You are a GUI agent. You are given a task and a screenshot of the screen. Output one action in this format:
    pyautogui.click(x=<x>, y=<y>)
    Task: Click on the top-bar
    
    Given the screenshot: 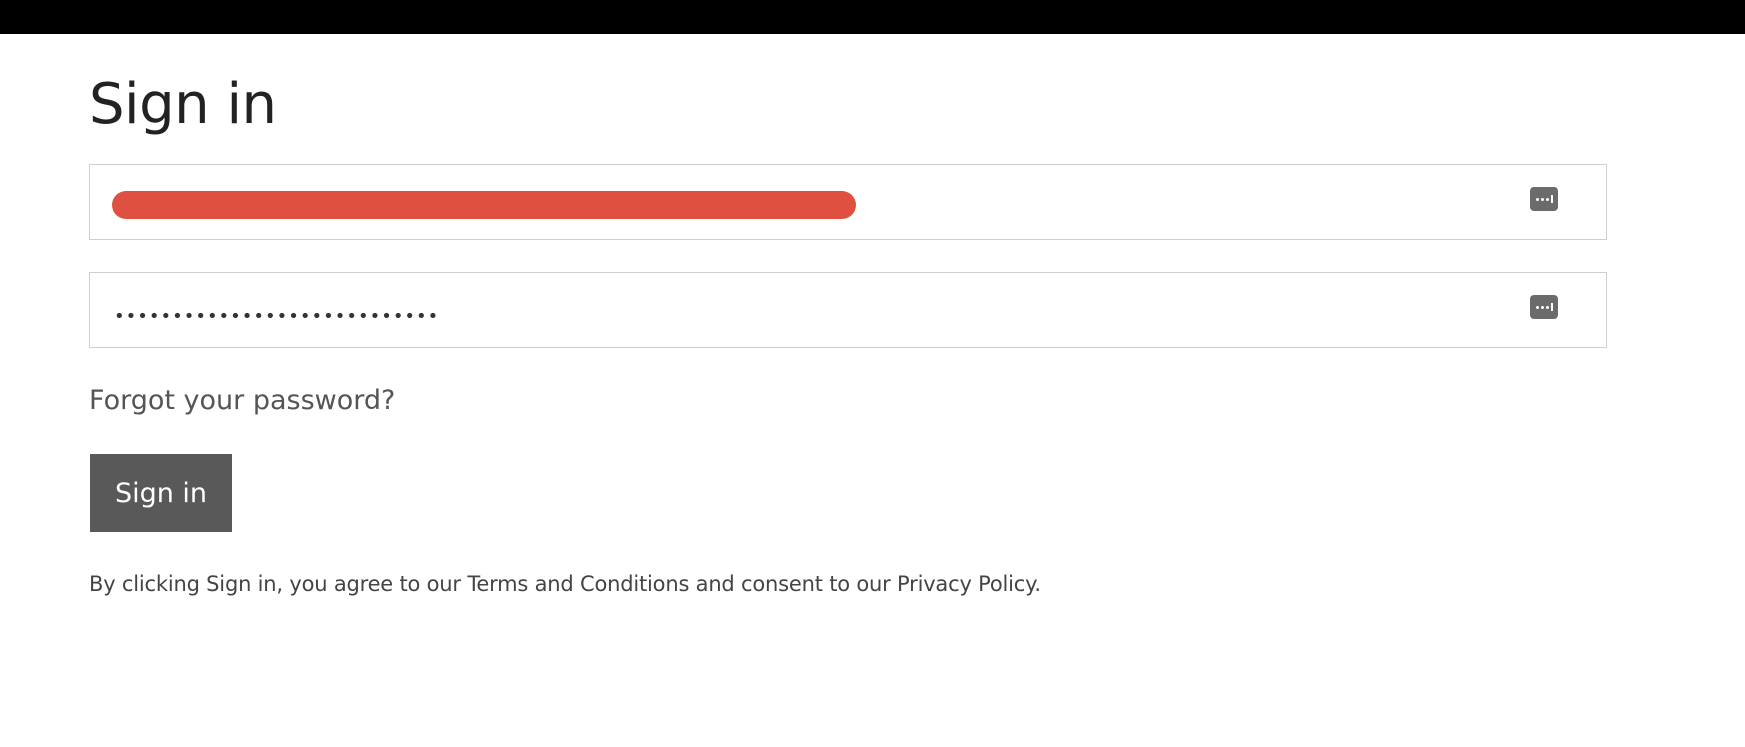 What is the action you would take?
    pyautogui.click(x=872, y=17)
    